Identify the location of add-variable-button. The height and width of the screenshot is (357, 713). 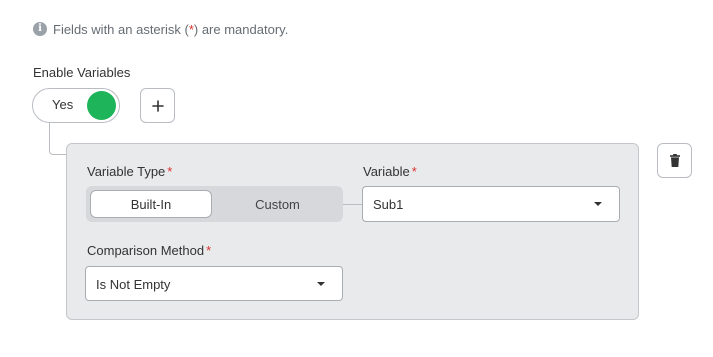
(157, 105).